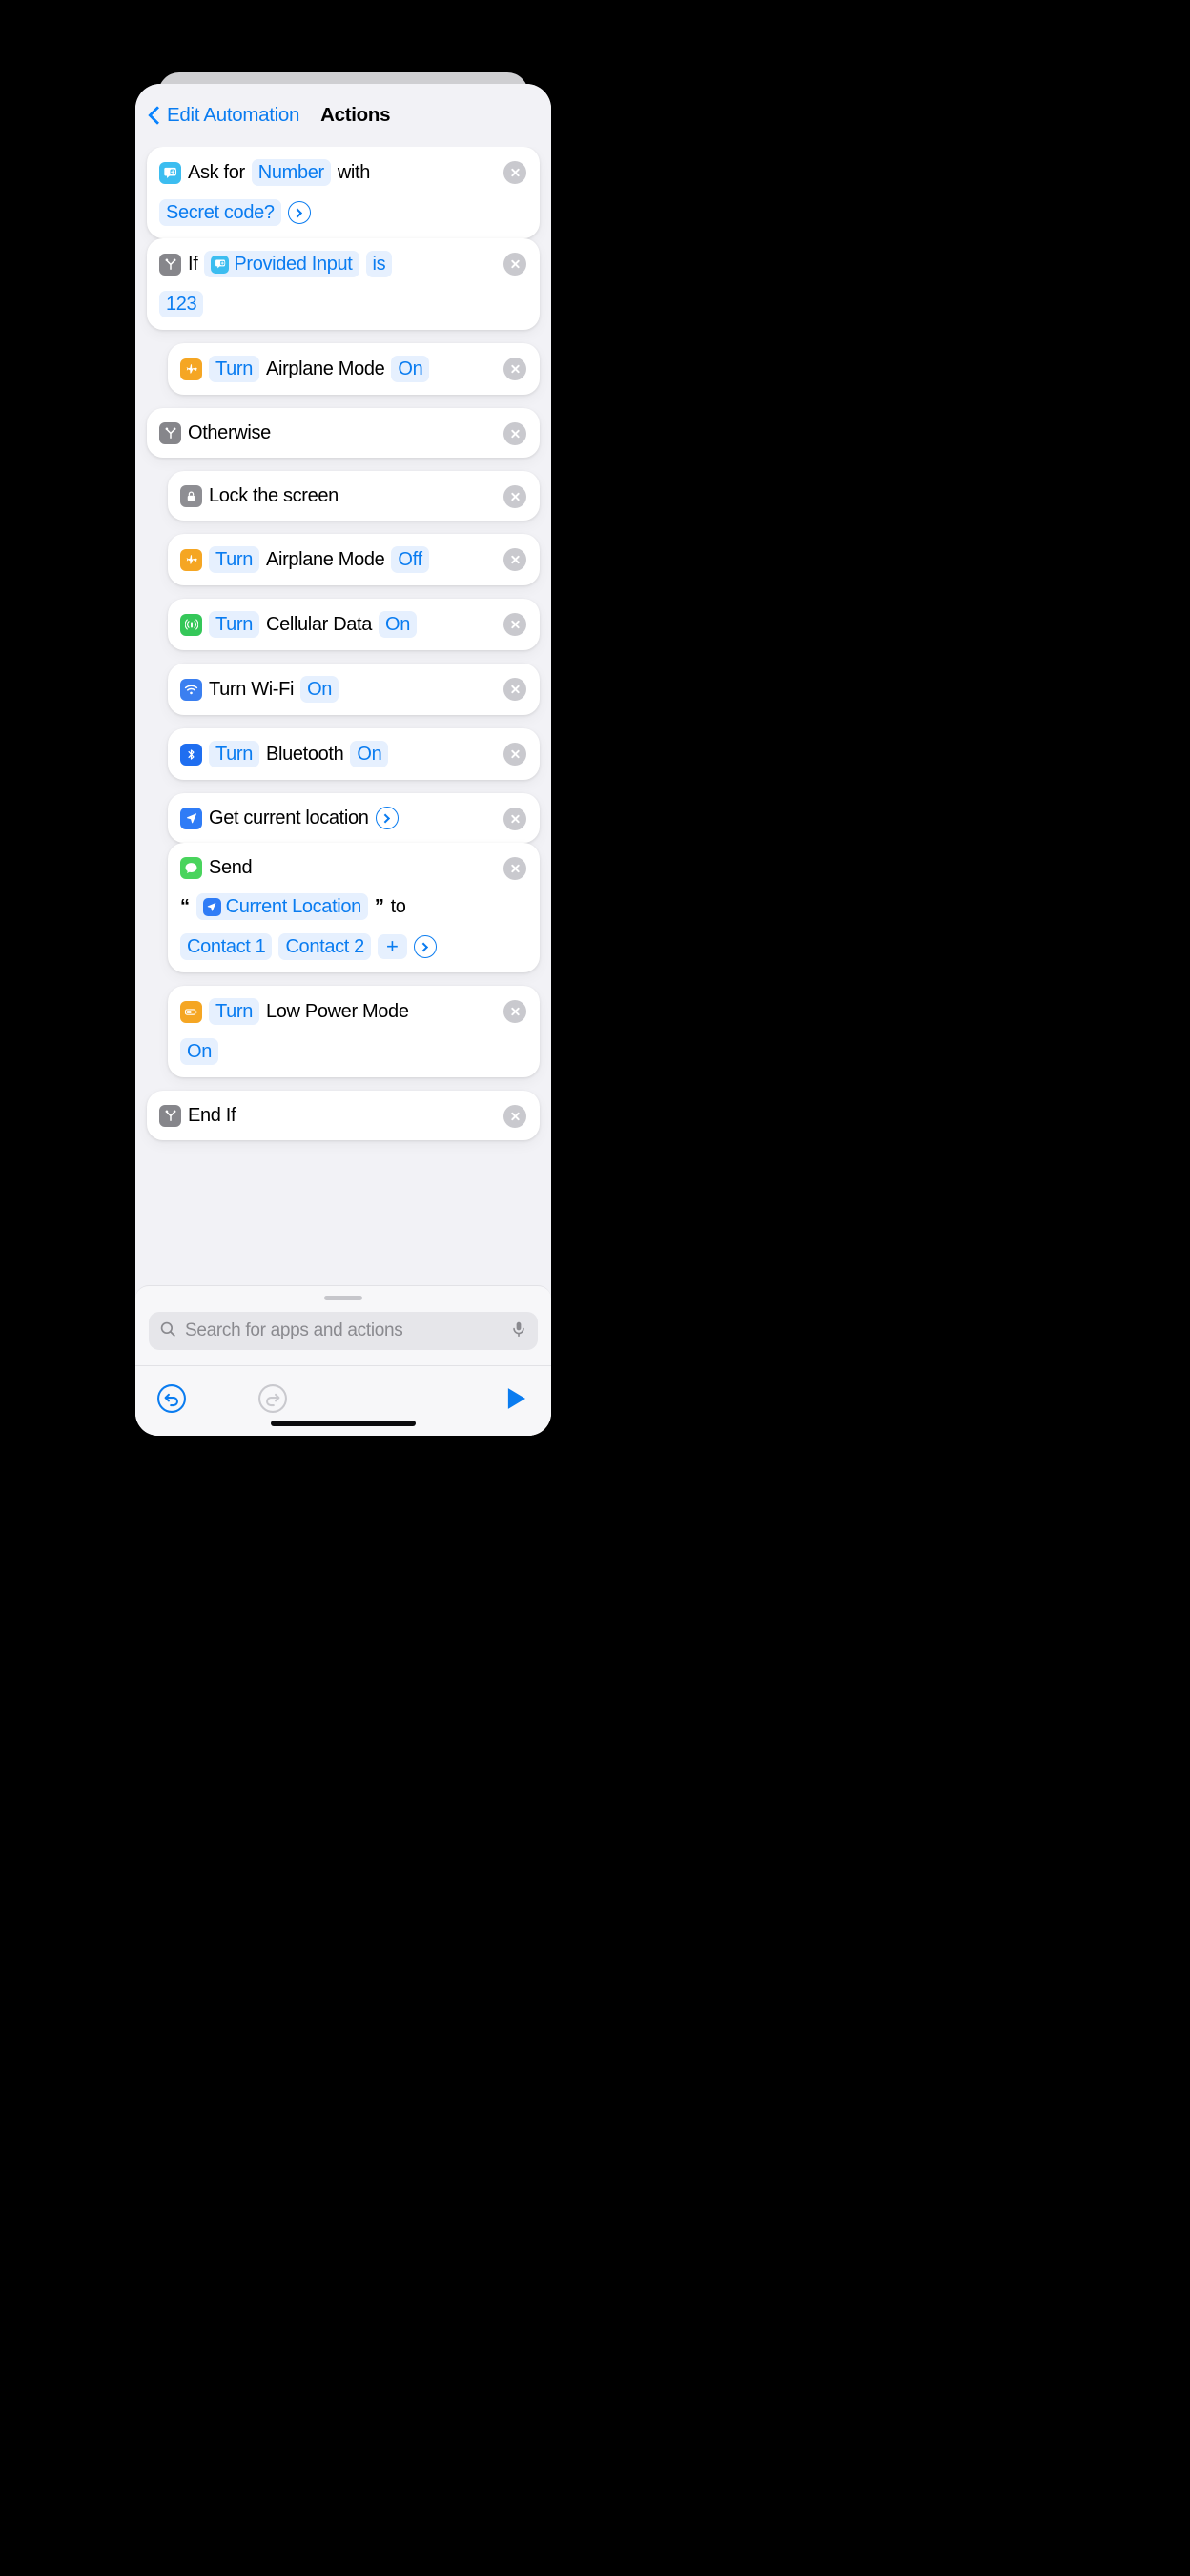  Describe the element at coordinates (234, 115) in the screenshot. I see `back-button-label: Edit Automation` at that location.